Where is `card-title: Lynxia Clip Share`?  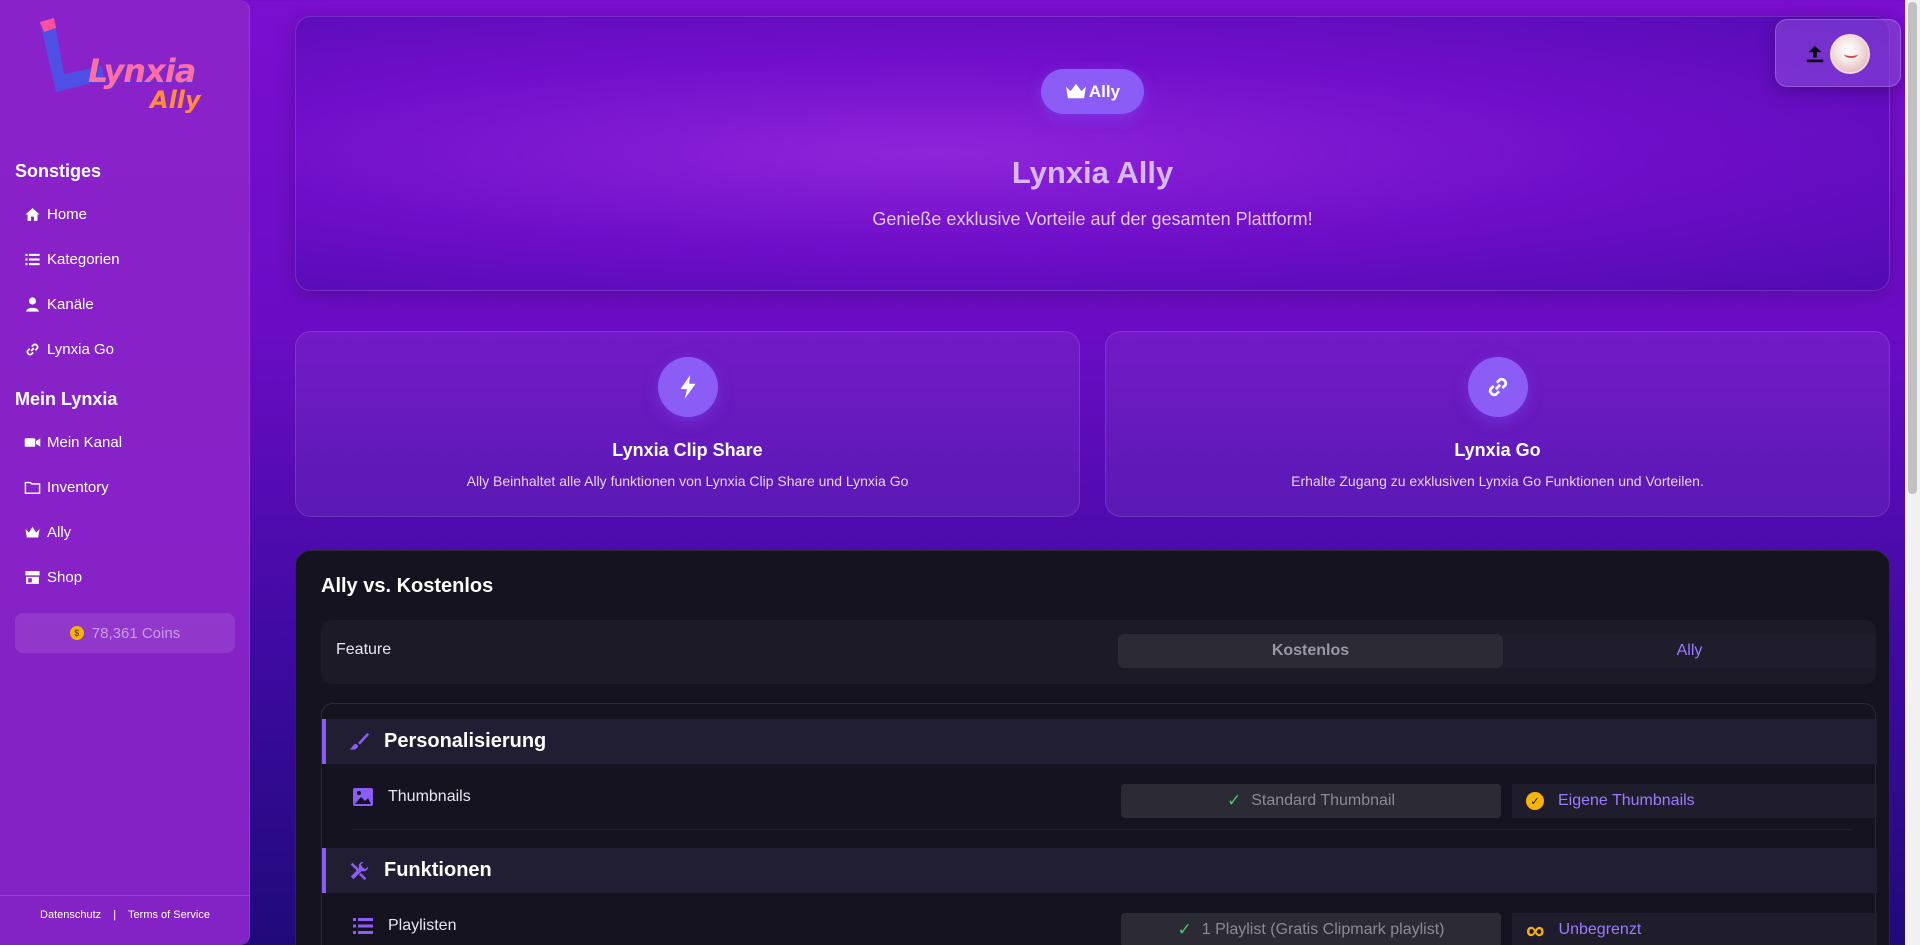 card-title: Lynxia Clip Share is located at coordinates (687, 450).